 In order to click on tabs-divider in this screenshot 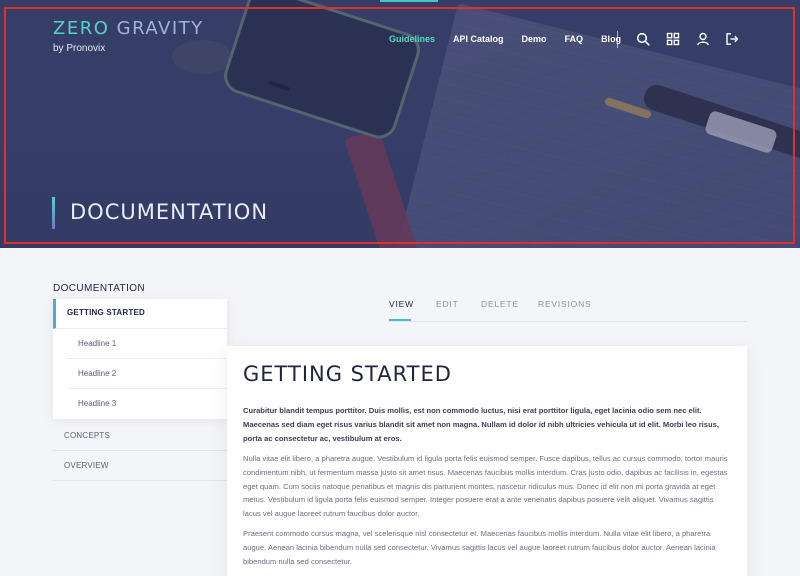, I will do `click(568, 321)`.